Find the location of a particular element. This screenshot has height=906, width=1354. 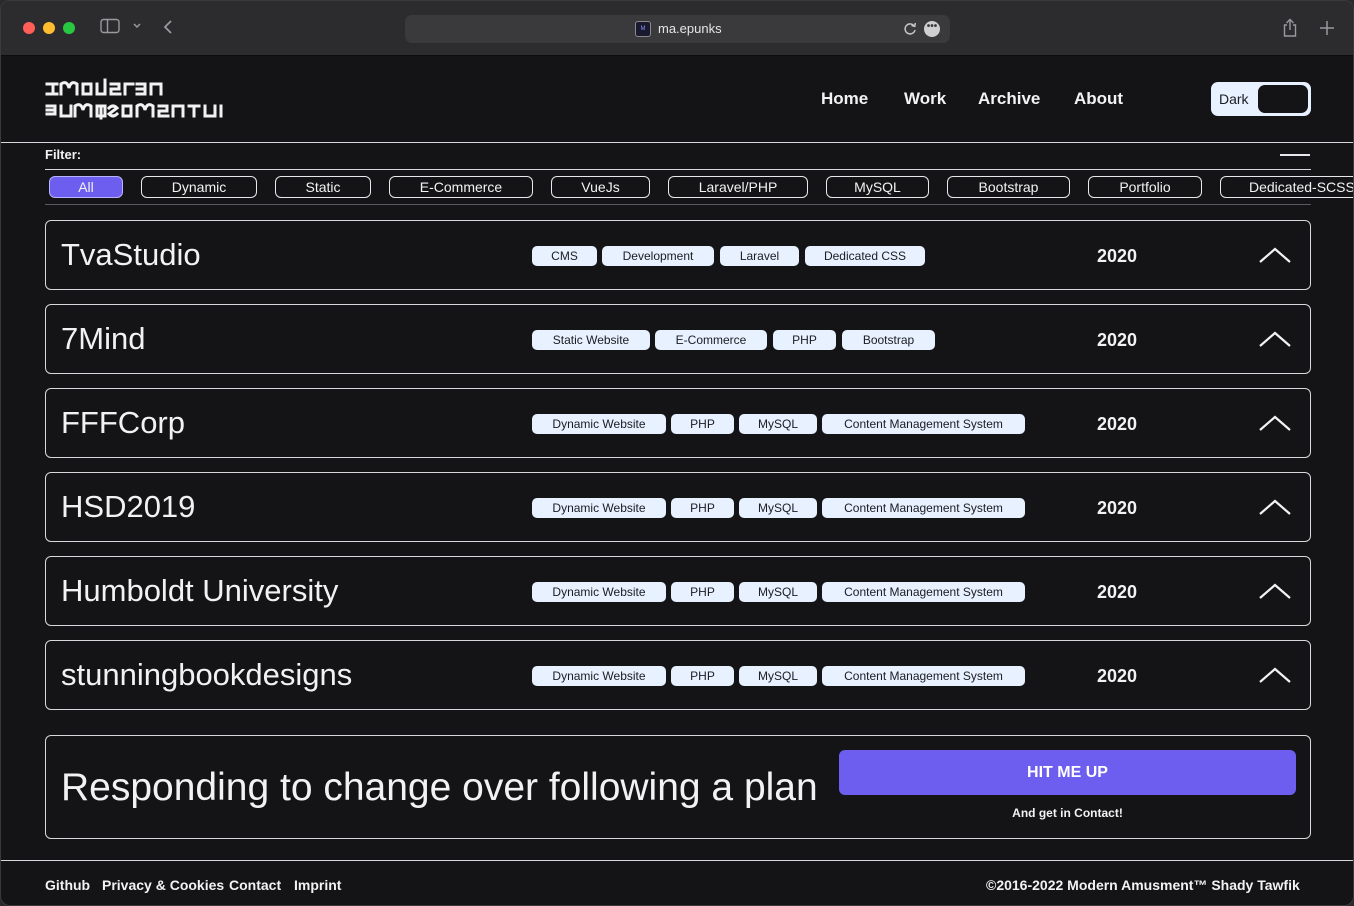

toggle-knob is located at coordinates (1283, 99).